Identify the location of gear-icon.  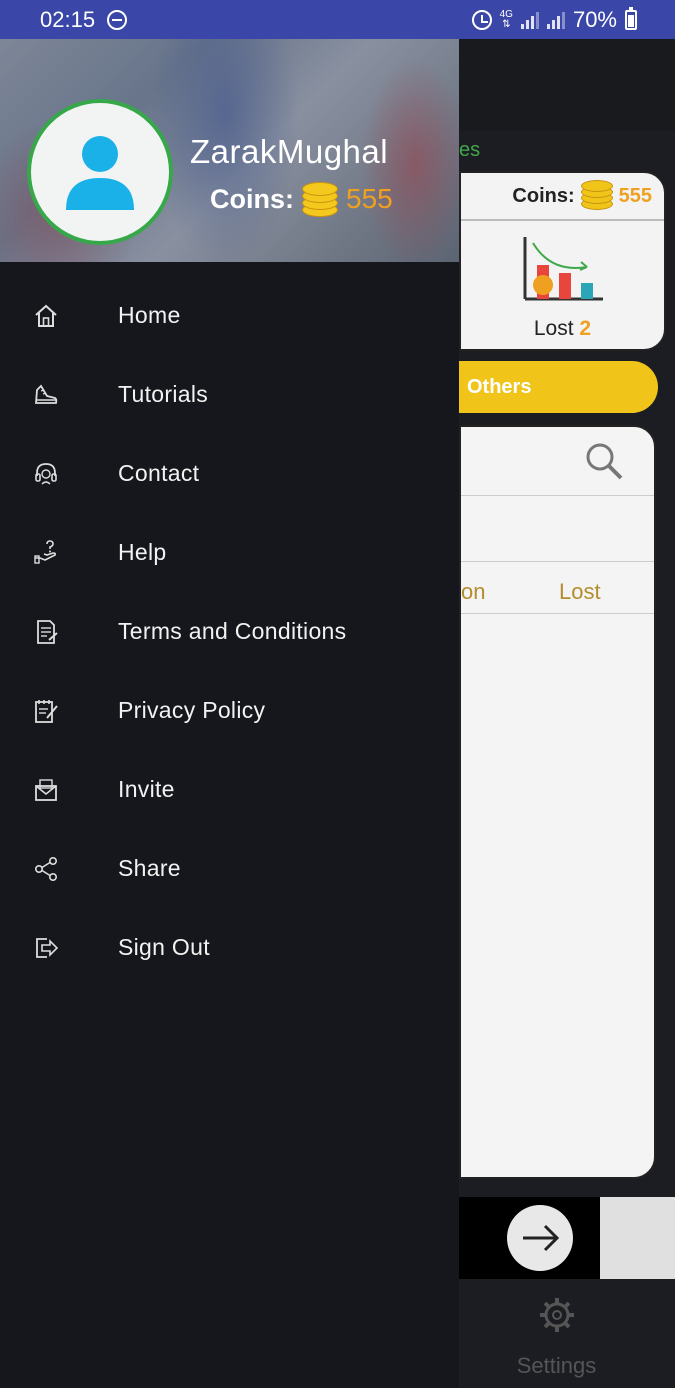
(557, 1315).